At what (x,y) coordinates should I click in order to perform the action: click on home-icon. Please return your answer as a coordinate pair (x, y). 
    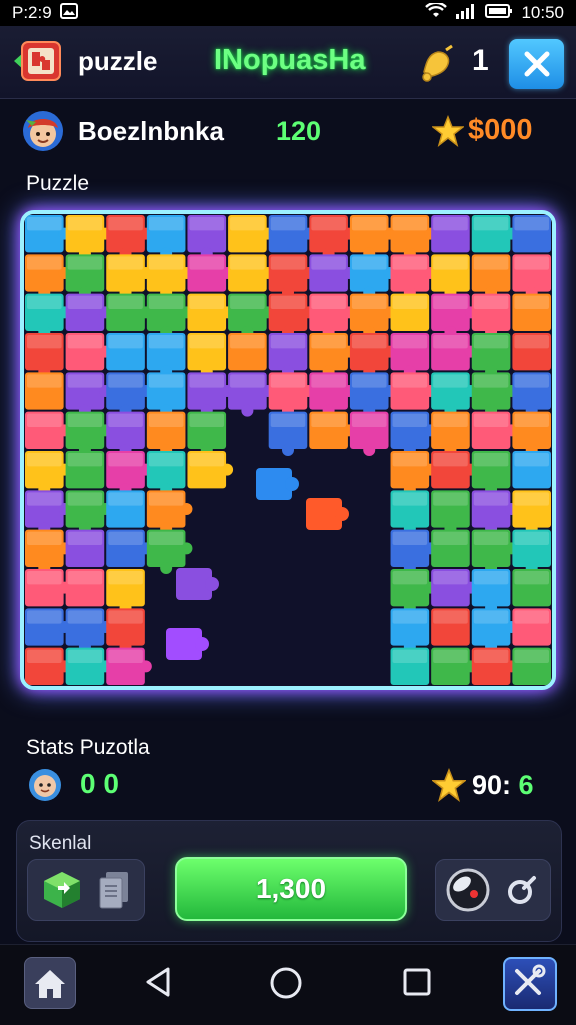
    Looking at the image, I should click on (50, 984).